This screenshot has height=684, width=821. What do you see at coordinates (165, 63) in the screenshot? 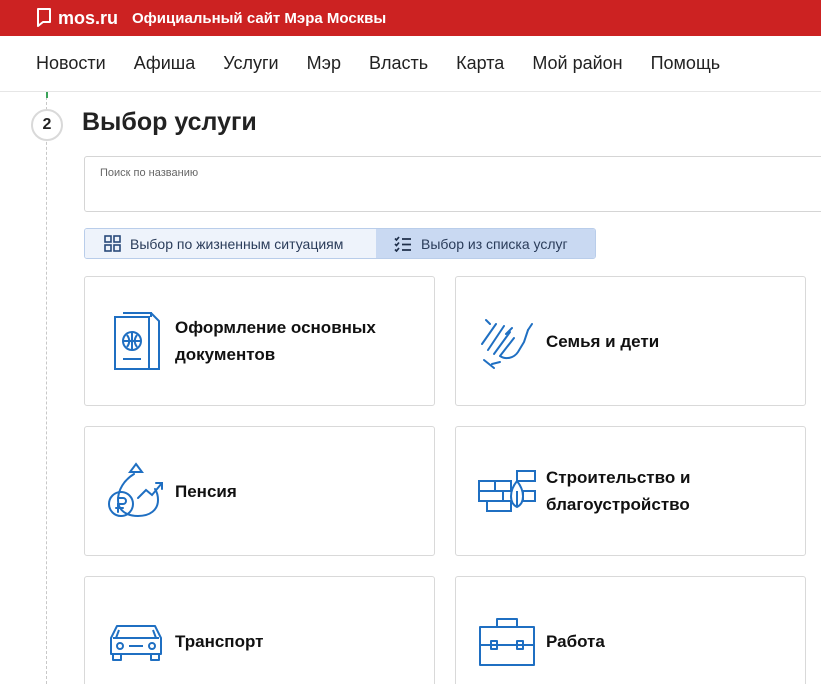
I see `nav-item-afisha: Афиша` at bounding box center [165, 63].